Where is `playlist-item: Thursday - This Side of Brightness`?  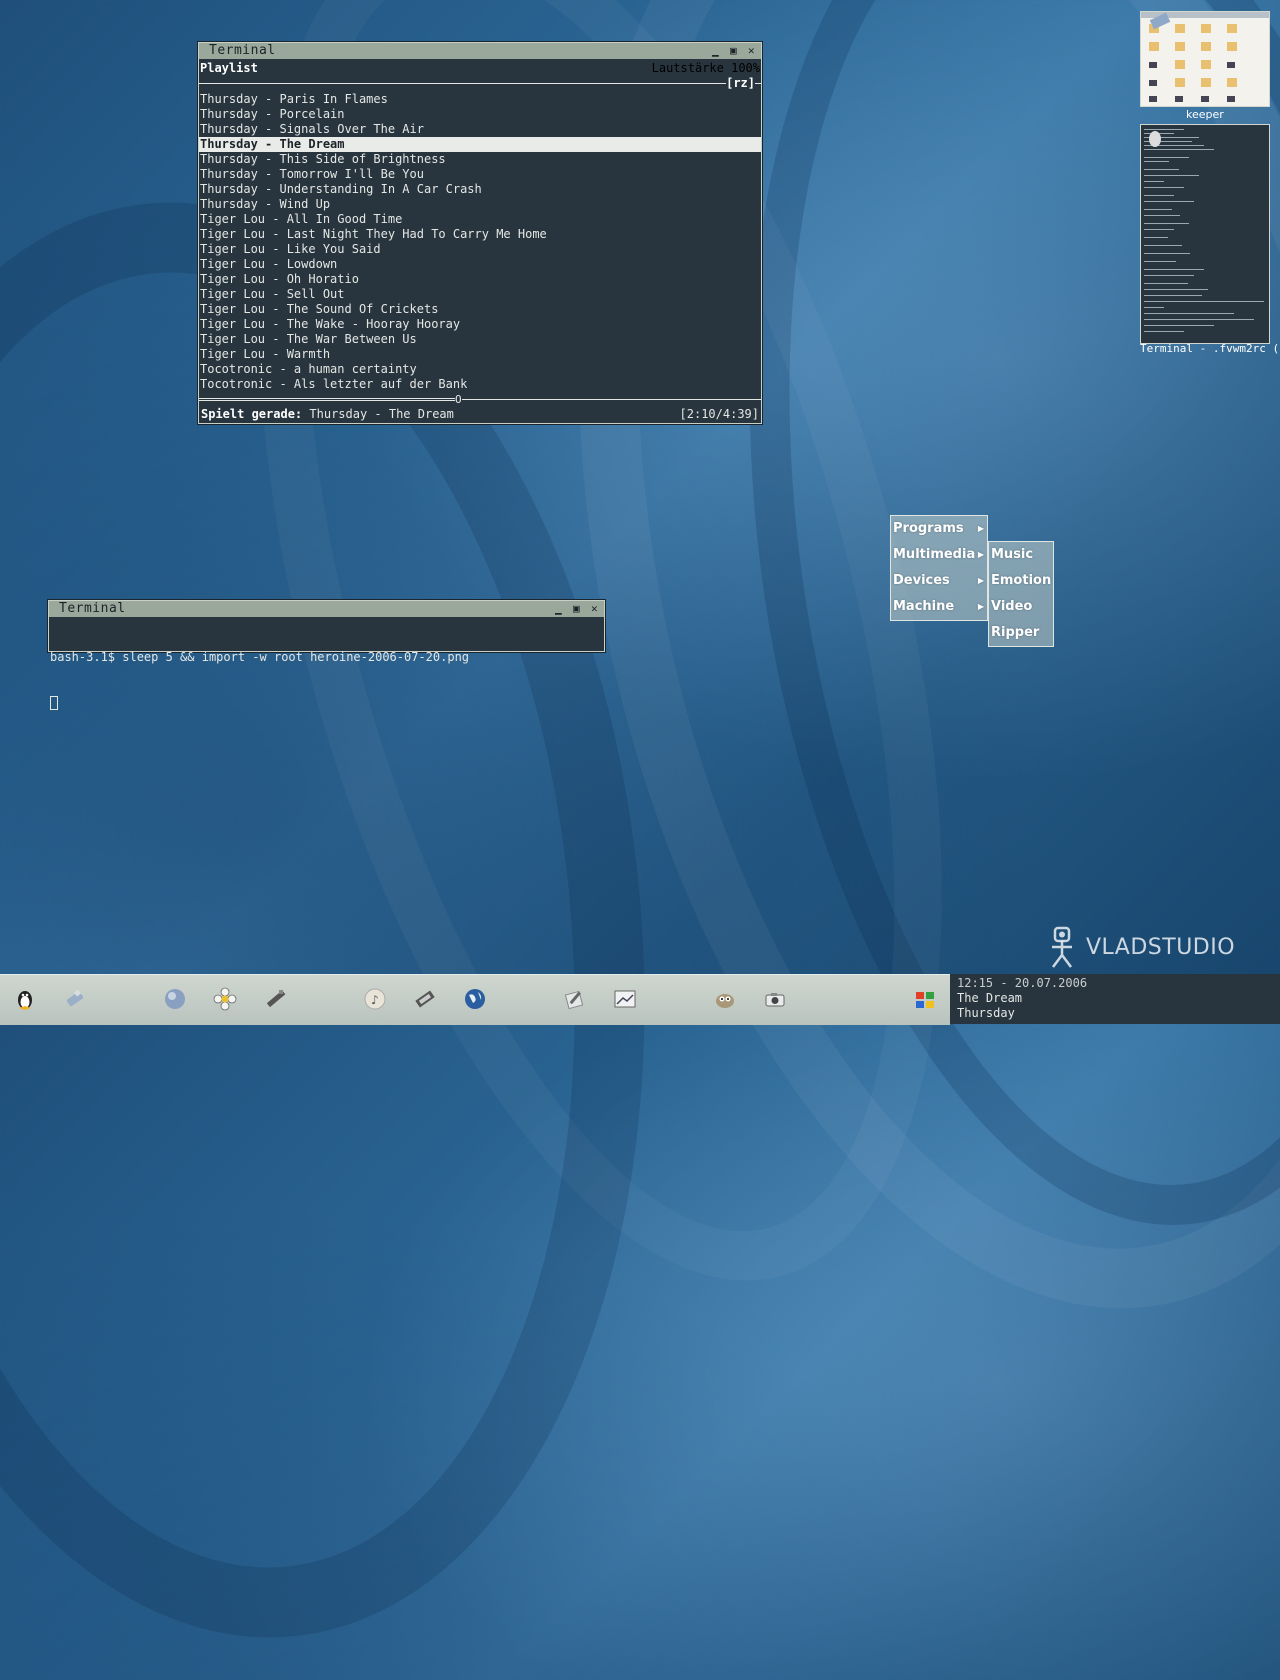
playlist-item: Thursday - This Side of Brightness is located at coordinates (480, 159).